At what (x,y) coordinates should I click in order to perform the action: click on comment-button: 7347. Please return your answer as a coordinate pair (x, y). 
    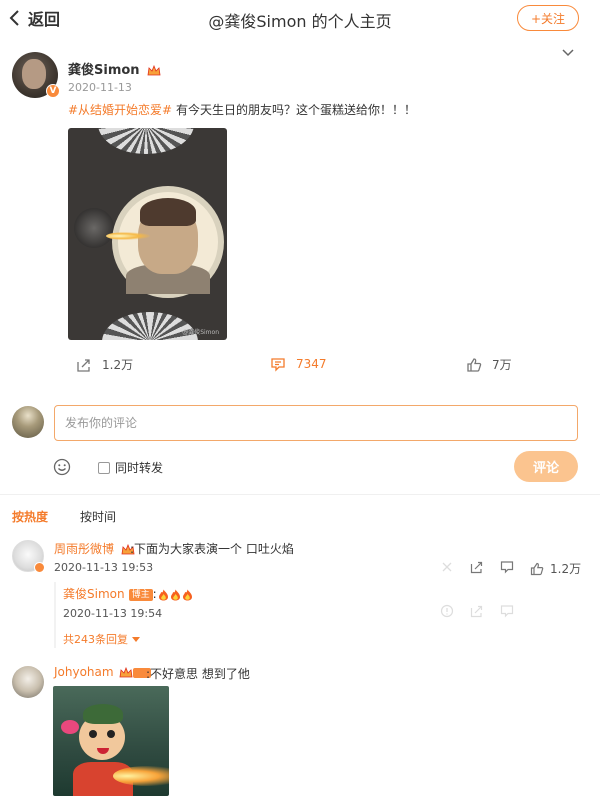
    Looking at the image, I should click on (298, 364).